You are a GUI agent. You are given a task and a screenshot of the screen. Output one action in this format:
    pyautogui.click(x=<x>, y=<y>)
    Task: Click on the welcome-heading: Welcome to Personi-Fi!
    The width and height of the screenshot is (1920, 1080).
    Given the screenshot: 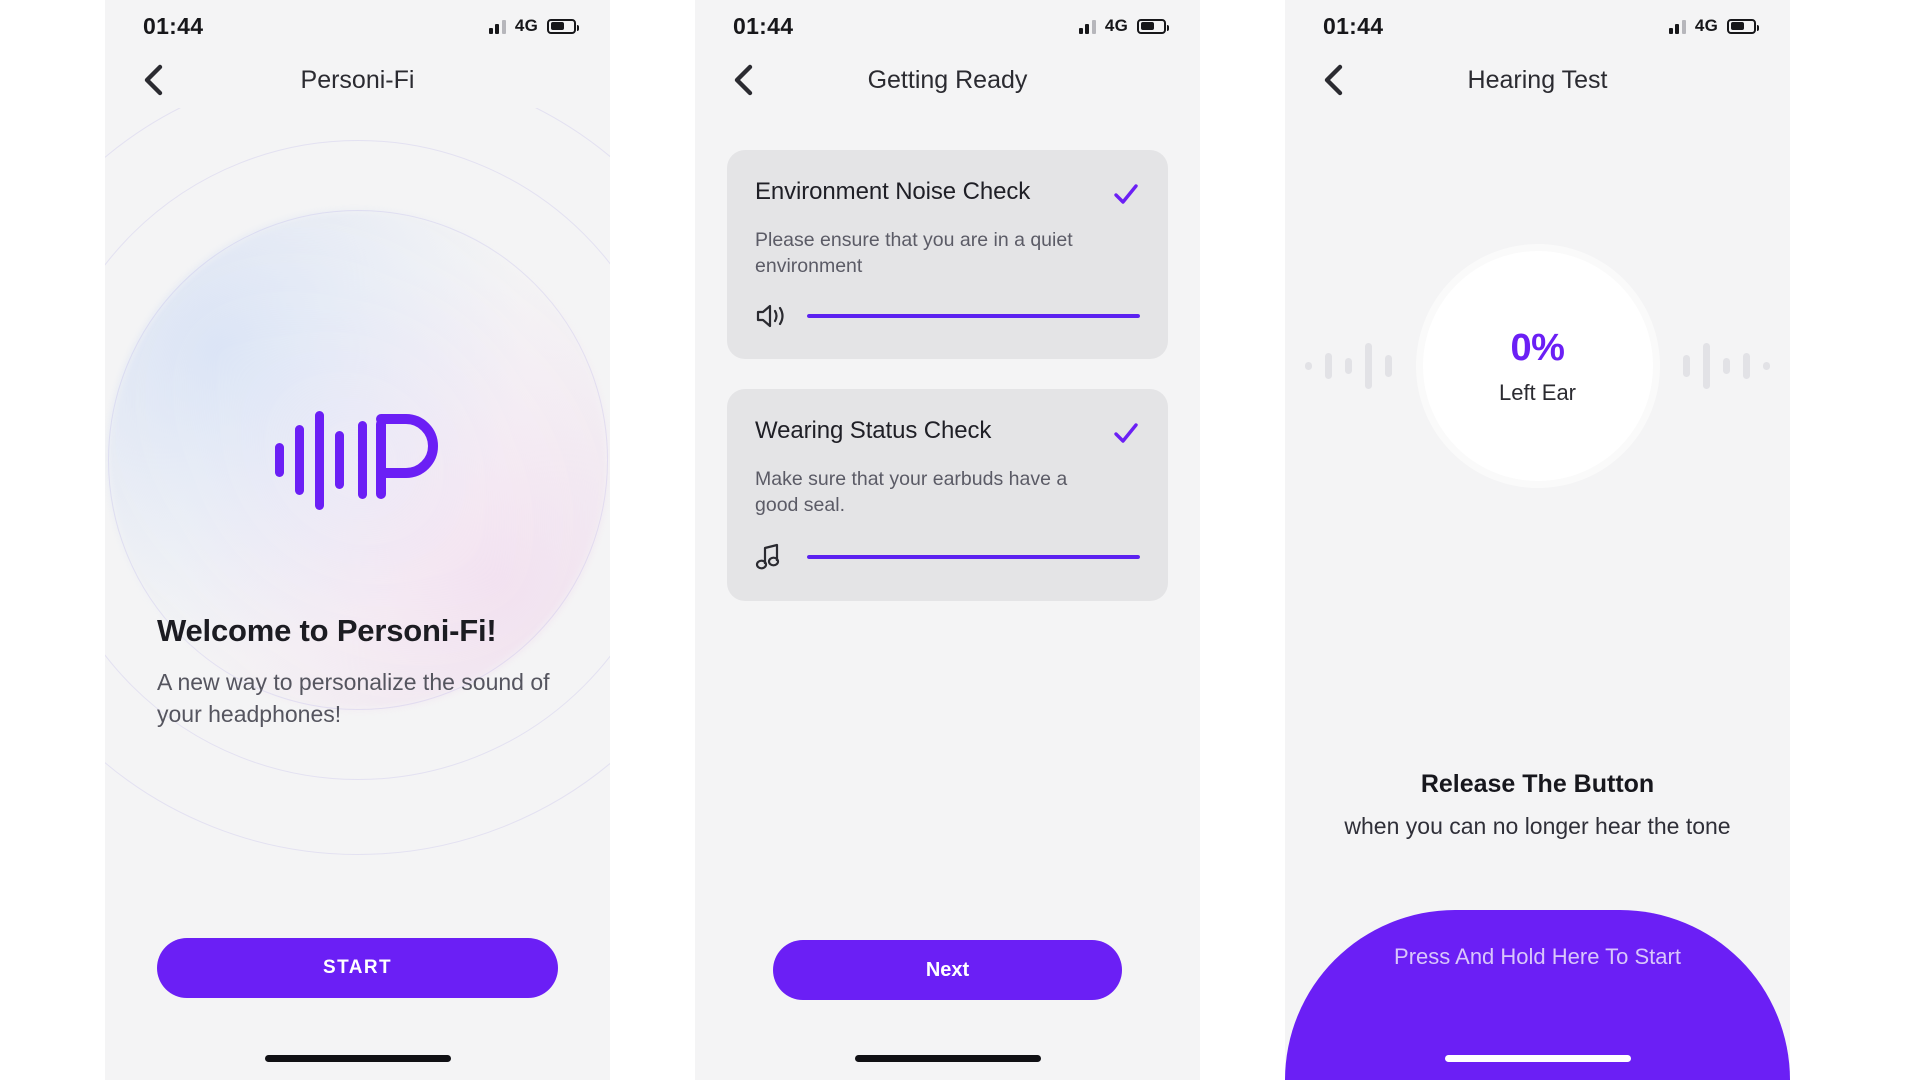 What is the action you would take?
    pyautogui.click(x=327, y=630)
    